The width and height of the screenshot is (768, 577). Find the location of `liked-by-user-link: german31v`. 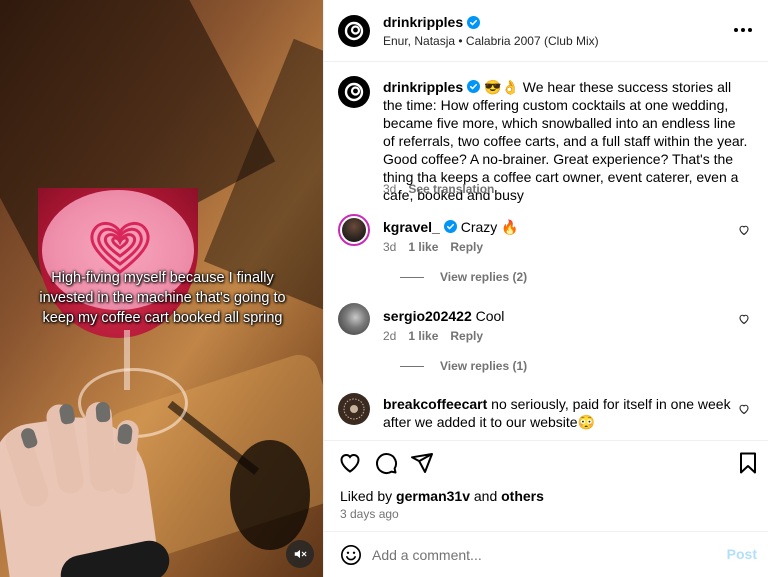

liked-by-user-link: german31v is located at coordinates (433, 496).